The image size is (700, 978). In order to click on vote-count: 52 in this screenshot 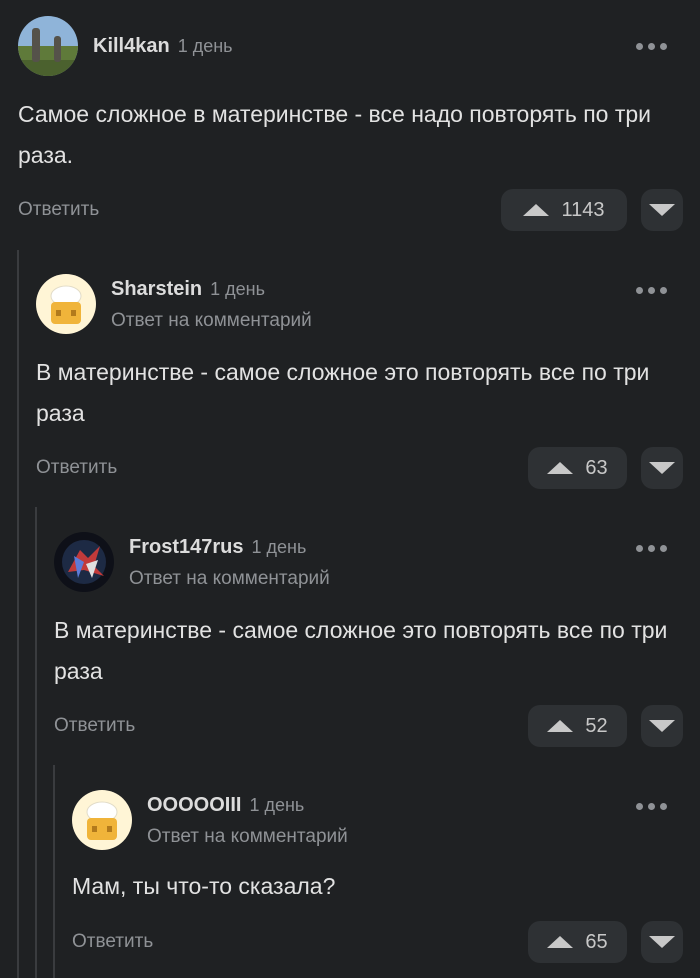, I will do `click(596, 725)`.